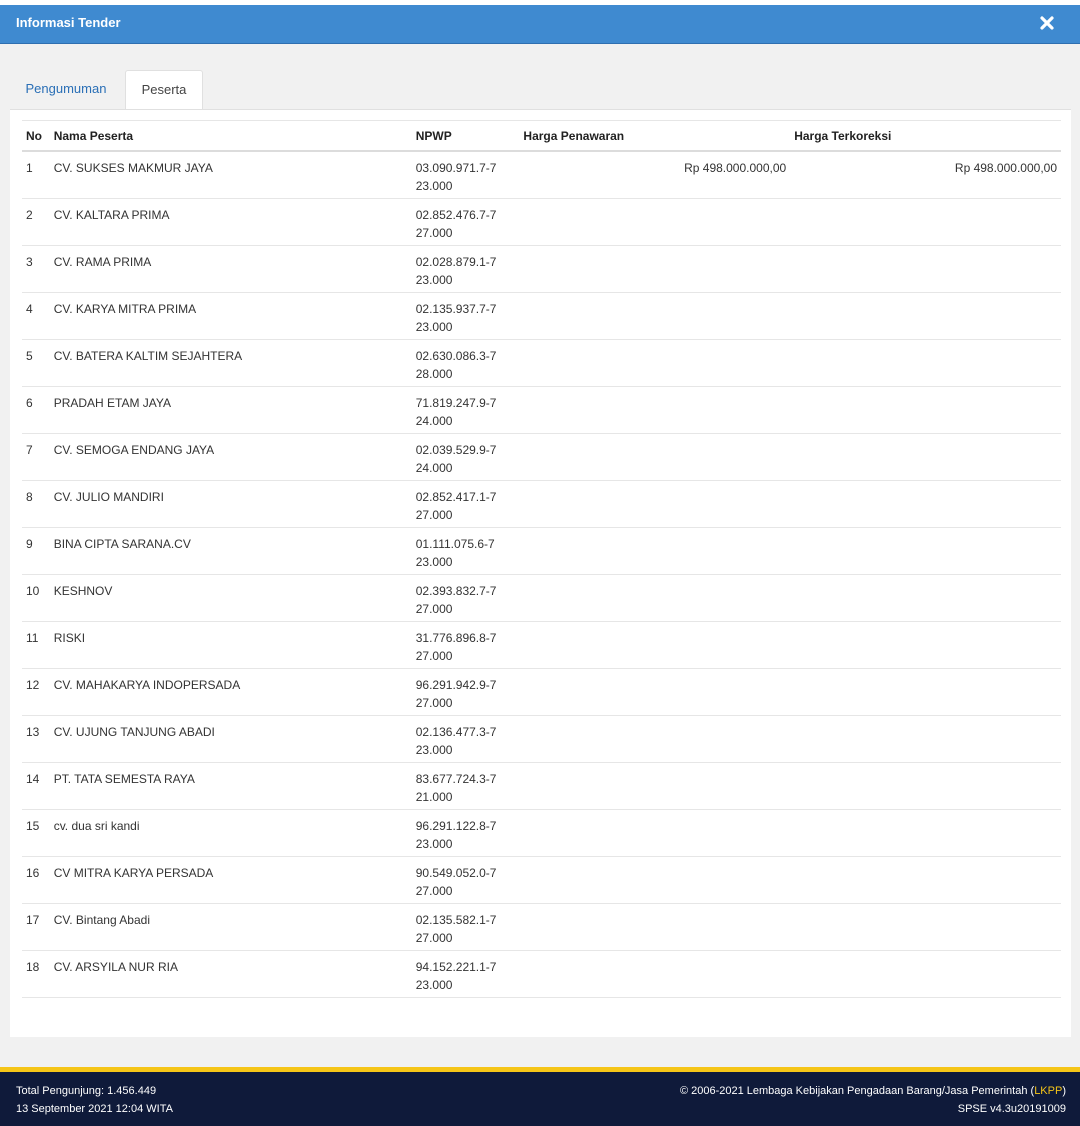  Describe the element at coordinates (230, 504) in the screenshot. I see `row-nama-peserta: CV. JULIO MANDIRI` at that location.